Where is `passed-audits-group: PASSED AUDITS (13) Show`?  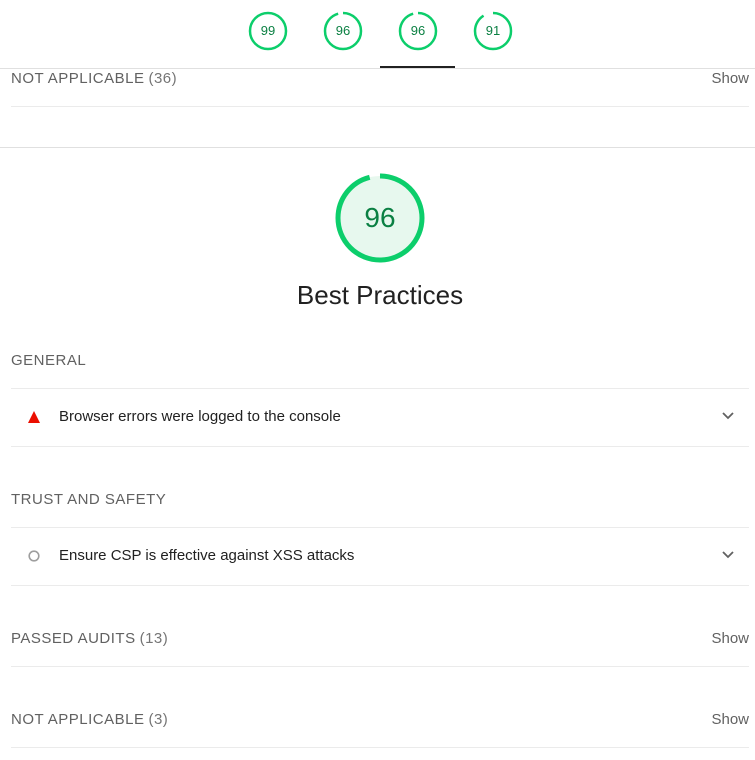 passed-audits-group: PASSED AUDITS (13) Show is located at coordinates (380, 640).